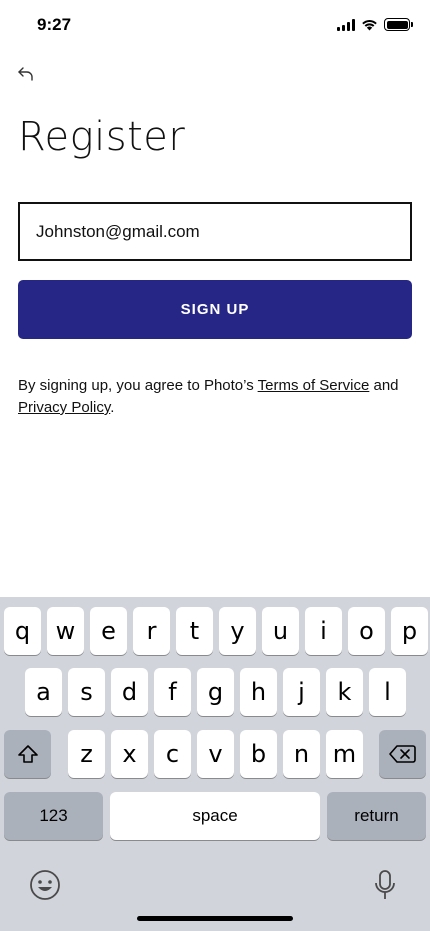 The width and height of the screenshot is (430, 931). What do you see at coordinates (301, 692) in the screenshot?
I see `key-j: j` at bounding box center [301, 692].